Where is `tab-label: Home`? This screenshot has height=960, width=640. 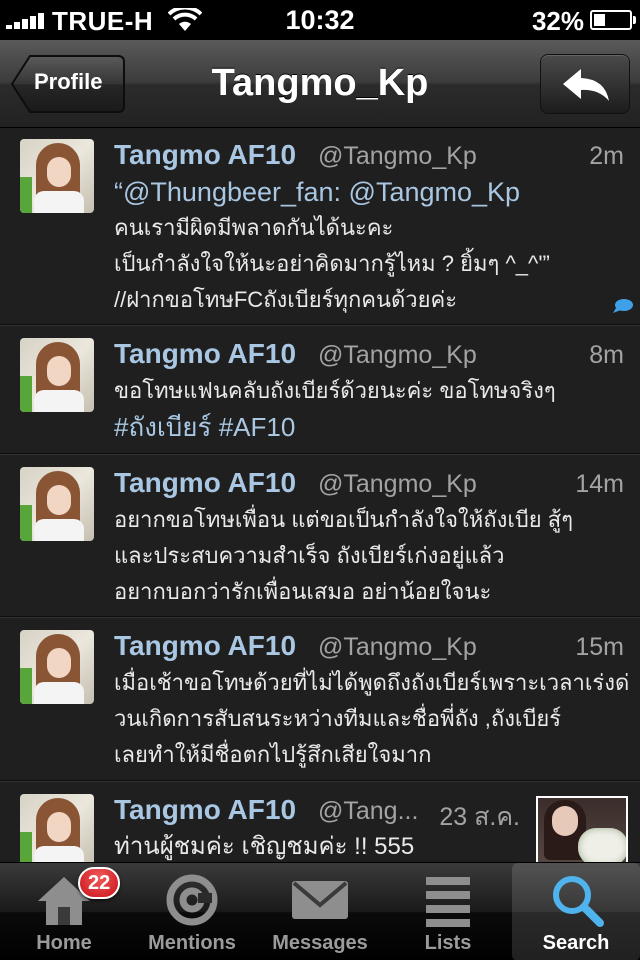
tab-label: Home is located at coordinates (64, 943).